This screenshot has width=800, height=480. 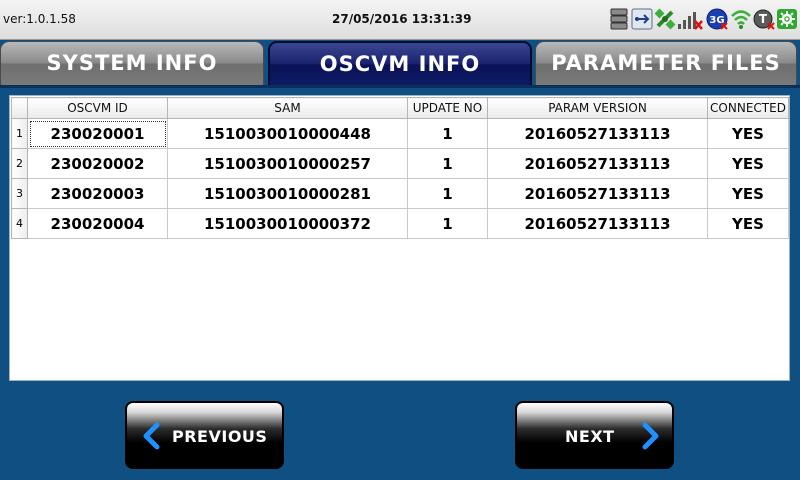 I want to click on row-number: 2, so click(x=19, y=163).